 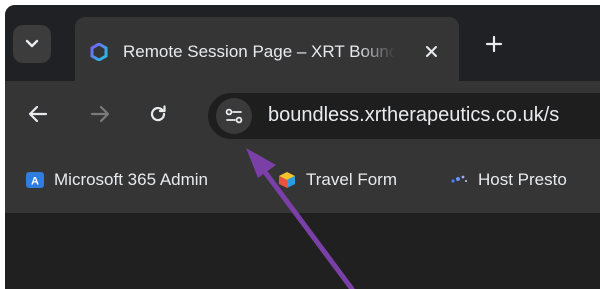 I want to click on tune-icon, so click(x=234, y=116).